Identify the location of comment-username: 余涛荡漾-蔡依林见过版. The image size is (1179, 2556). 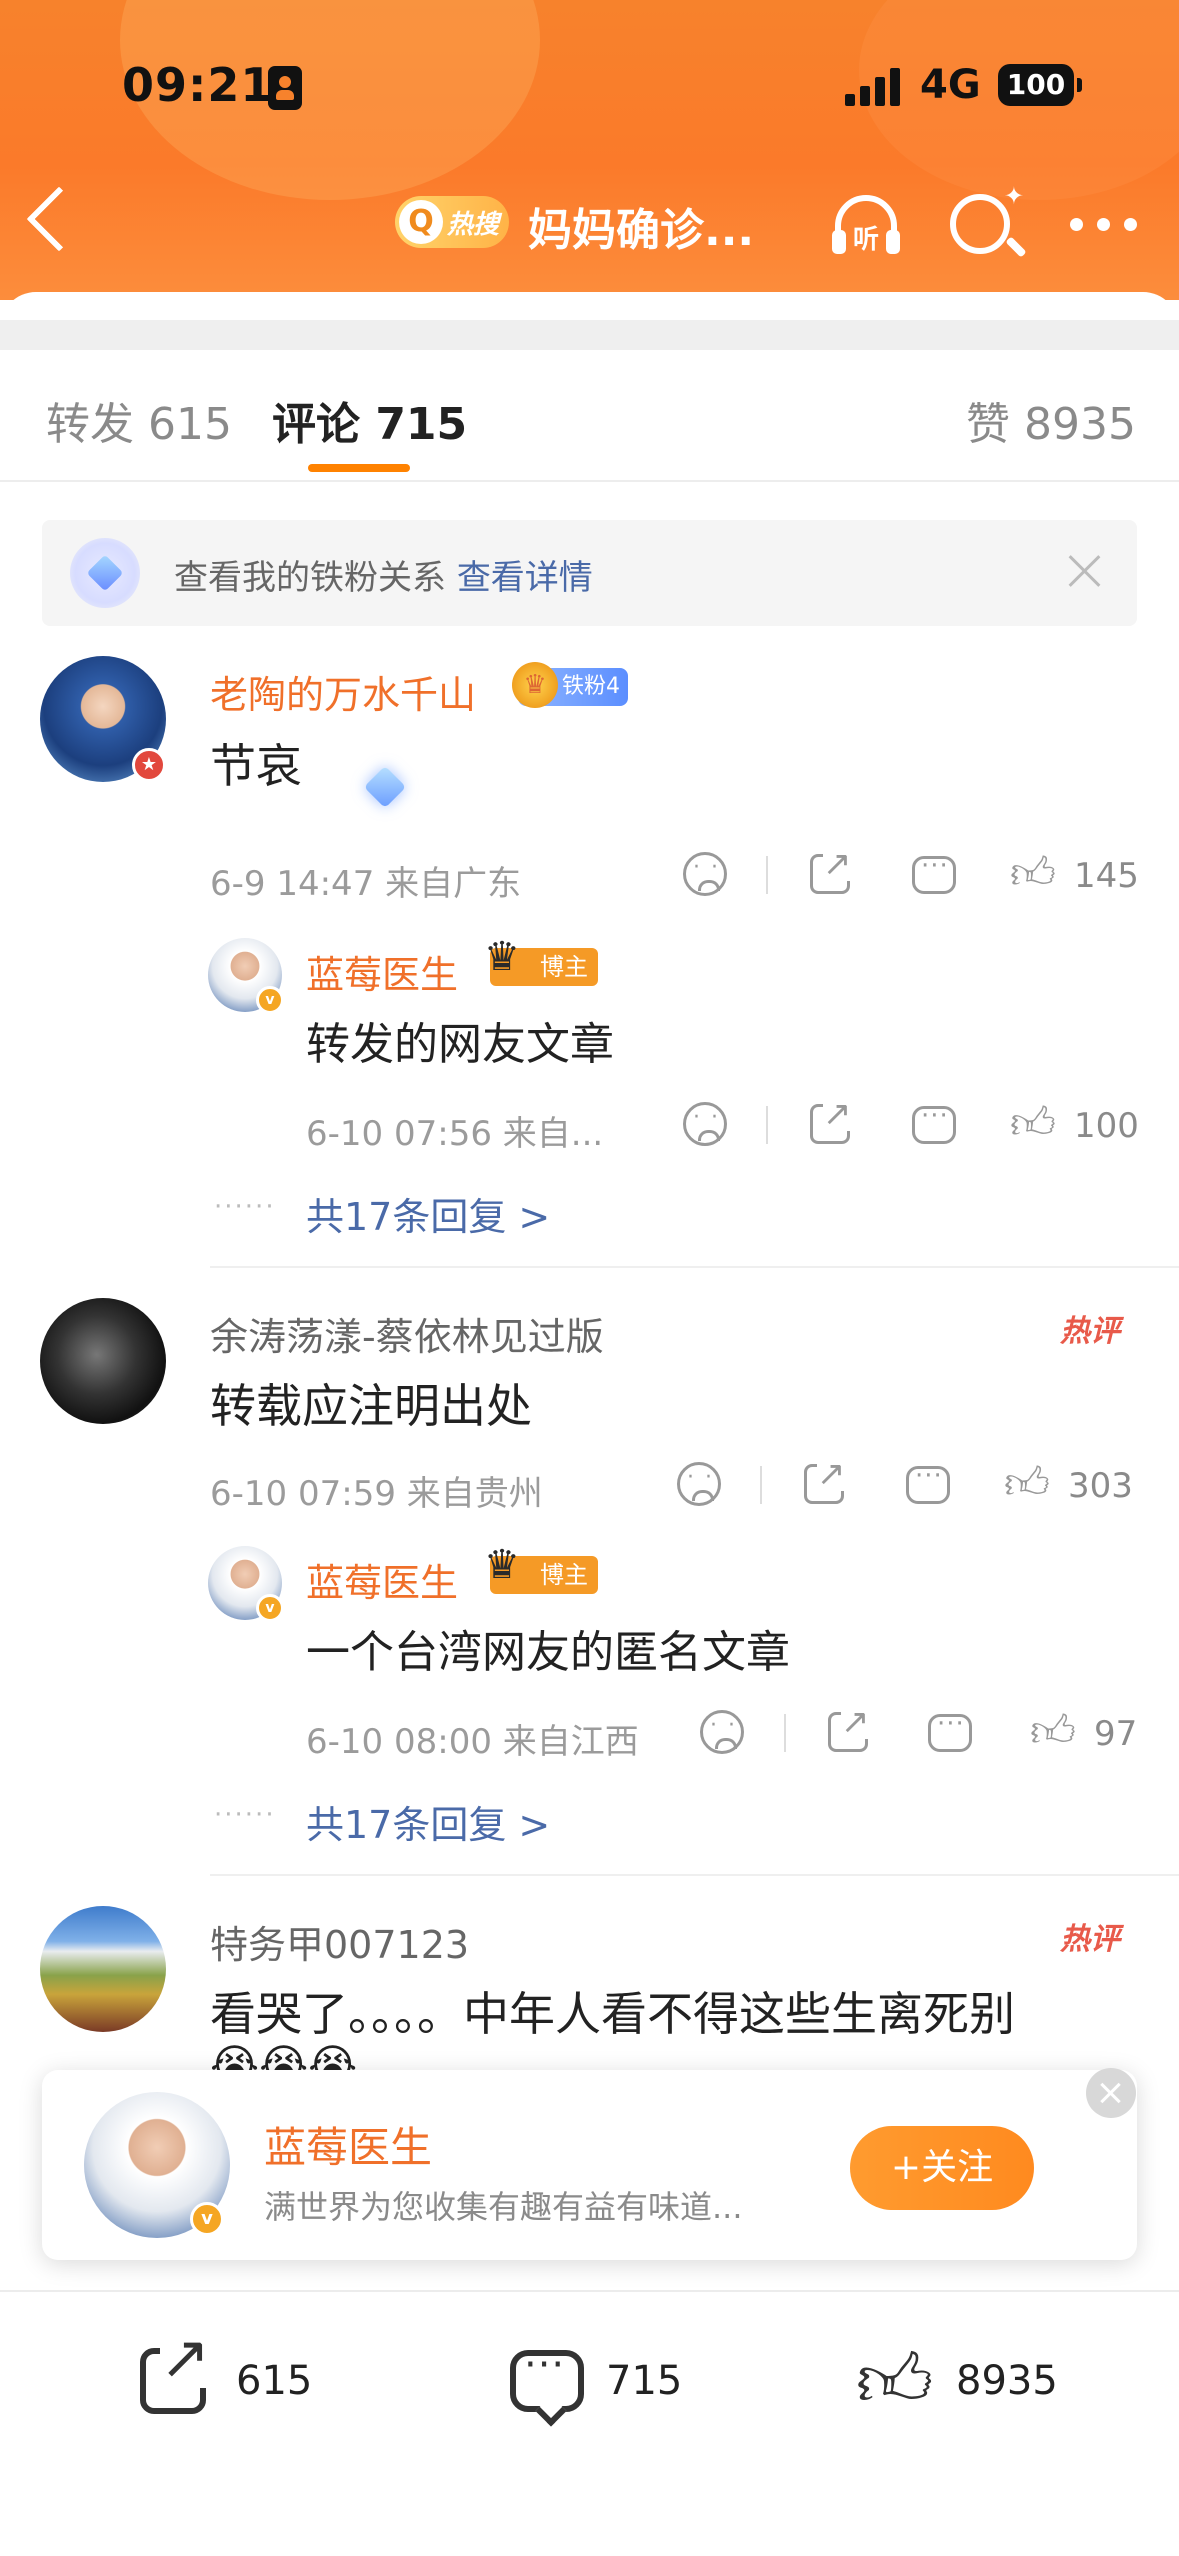
(407, 1333).